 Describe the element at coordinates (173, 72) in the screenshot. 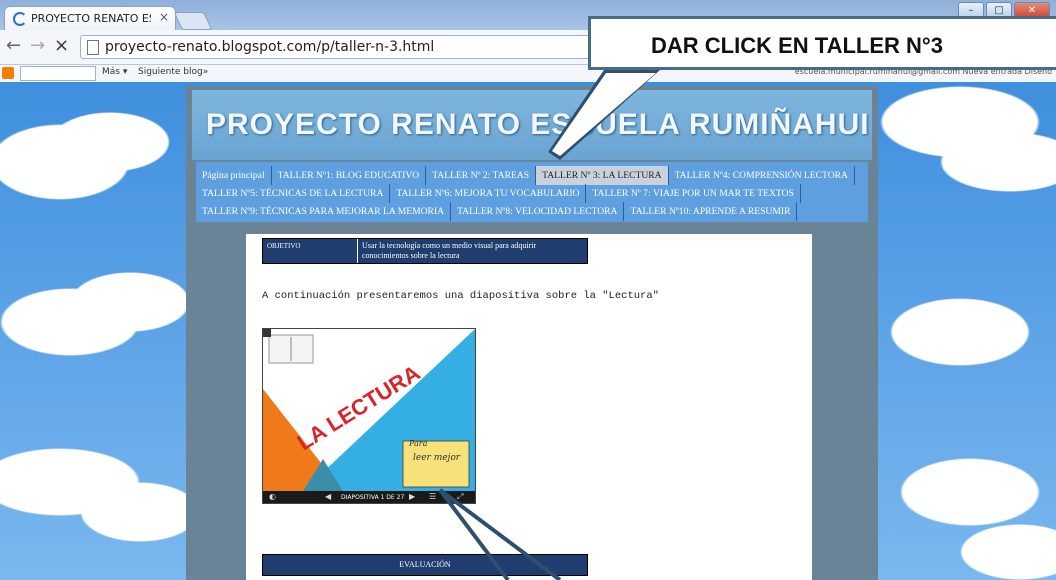

I see `next-blog-link: Siguiente blog»` at that location.